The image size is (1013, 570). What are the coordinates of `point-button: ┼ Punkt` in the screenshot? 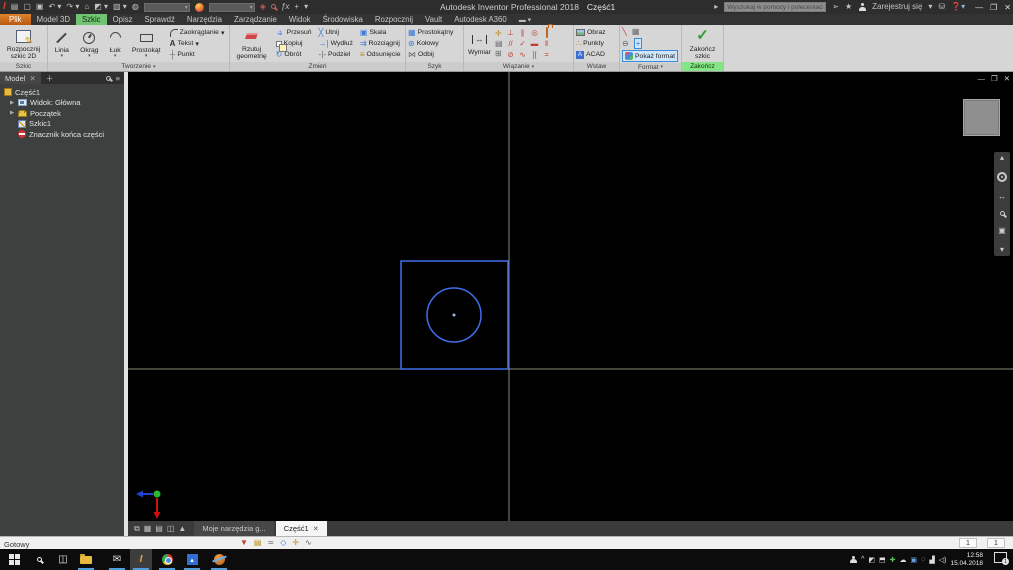 It's located at (197, 54).